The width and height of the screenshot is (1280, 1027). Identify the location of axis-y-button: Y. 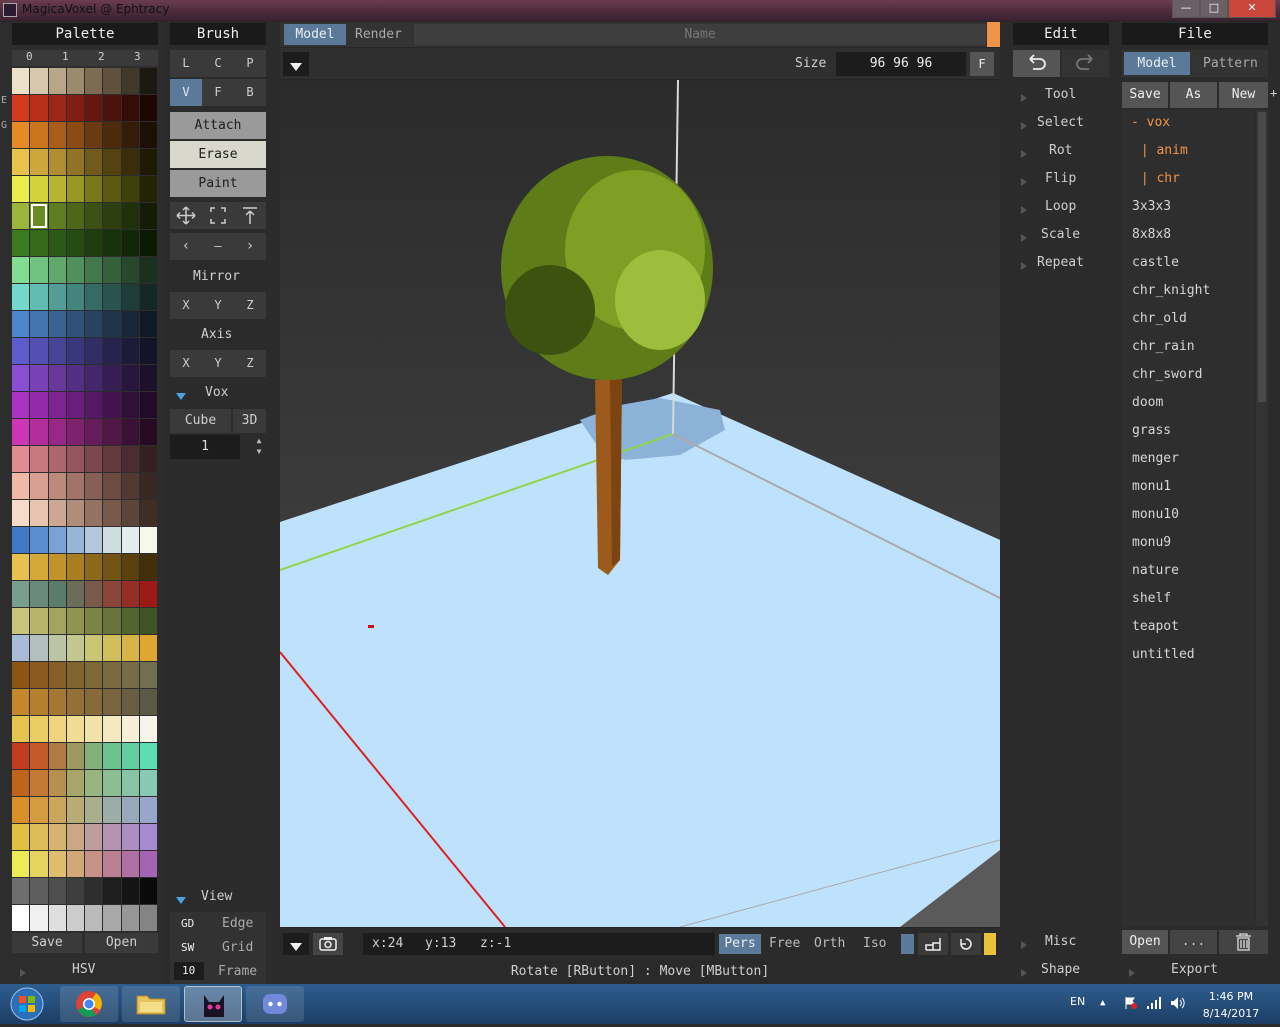
(218, 363).